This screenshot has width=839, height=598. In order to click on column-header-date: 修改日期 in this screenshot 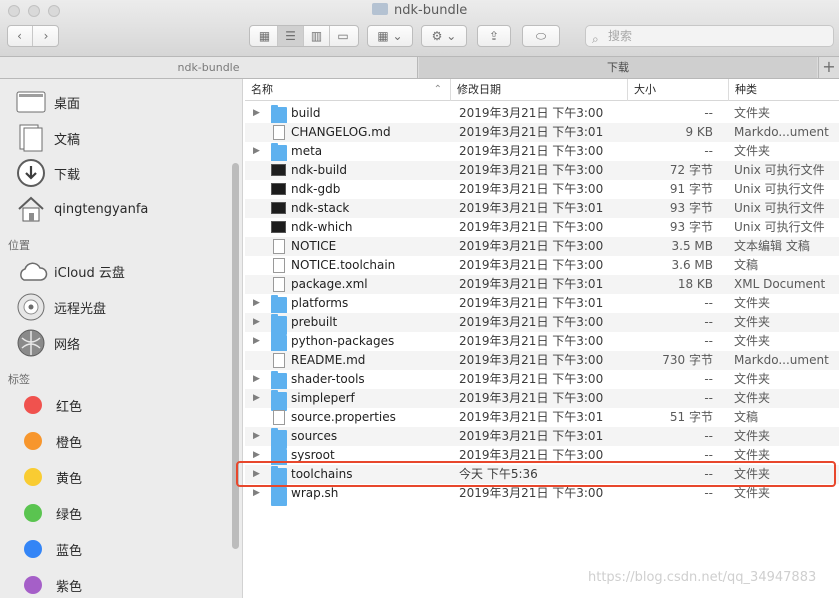, I will do `click(539, 90)`.